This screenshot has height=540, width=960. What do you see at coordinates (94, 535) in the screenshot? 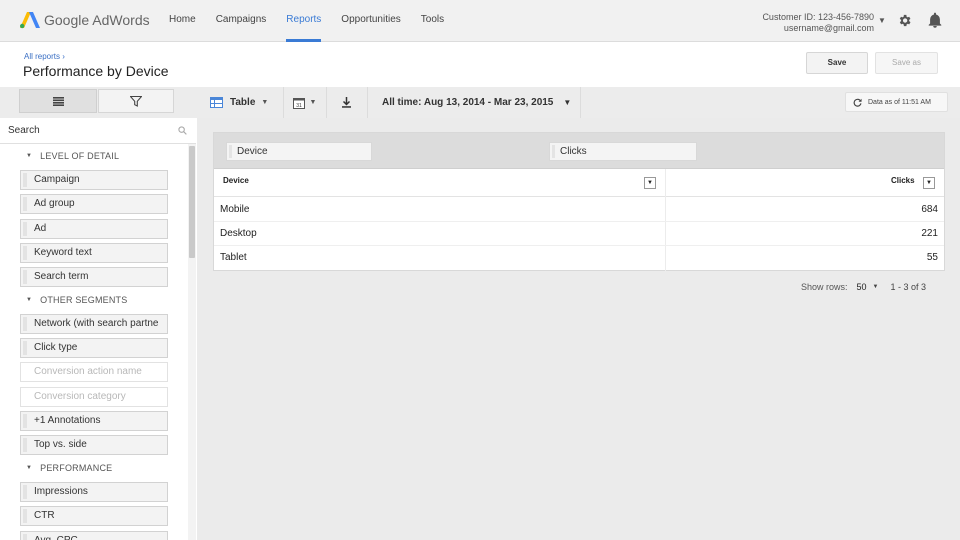
I see `field-chip-avg-cpc: Avg. CPC` at bounding box center [94, 535].